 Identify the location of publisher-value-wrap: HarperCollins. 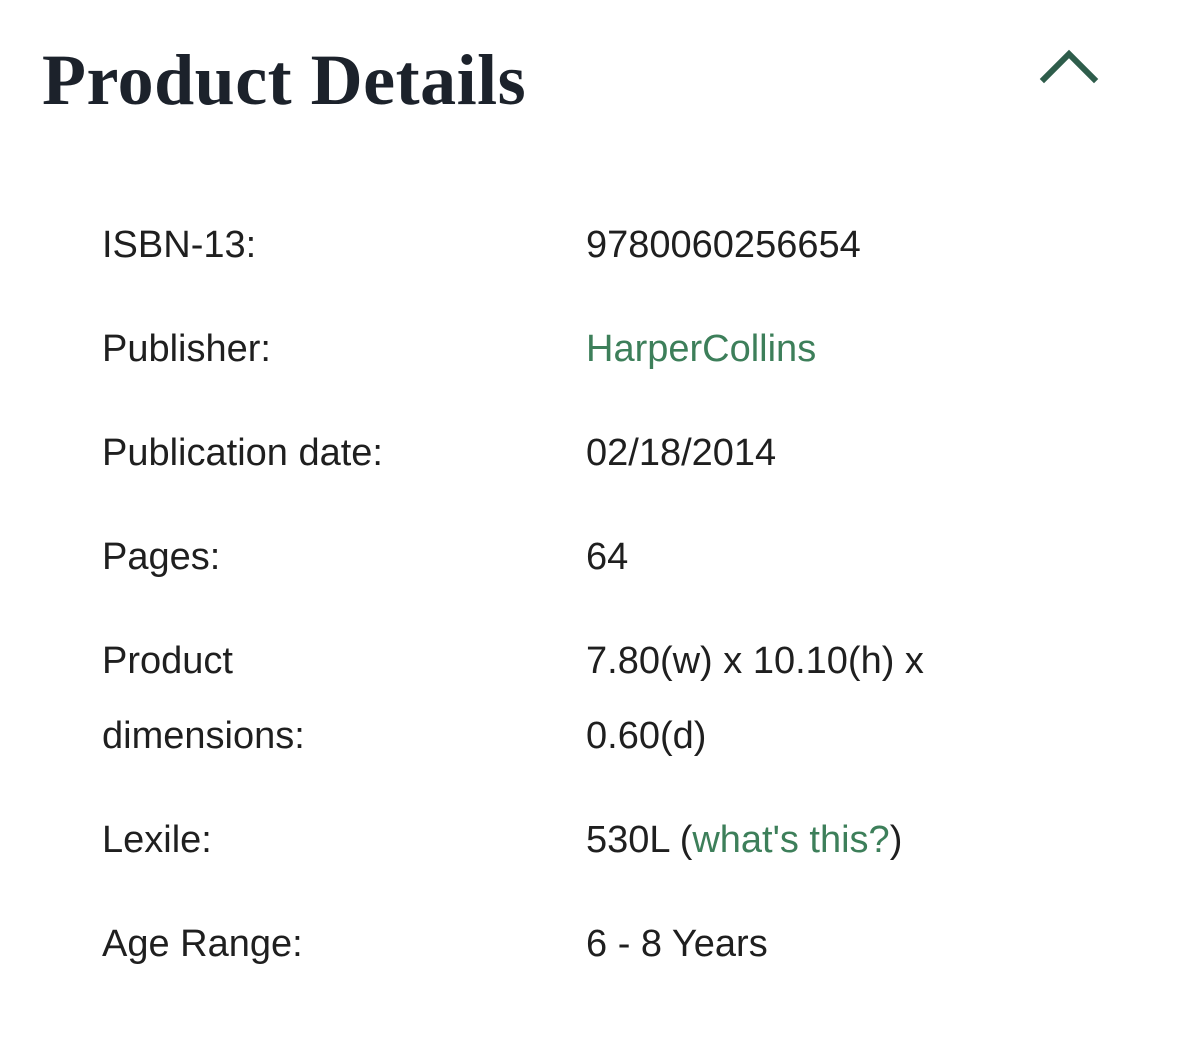
(806, 349).